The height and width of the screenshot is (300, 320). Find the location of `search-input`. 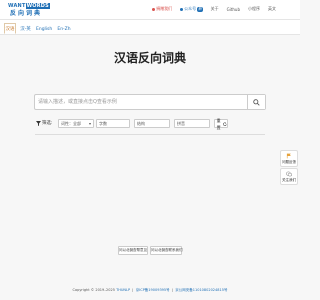

search-input is located at coordinates (141, 102).